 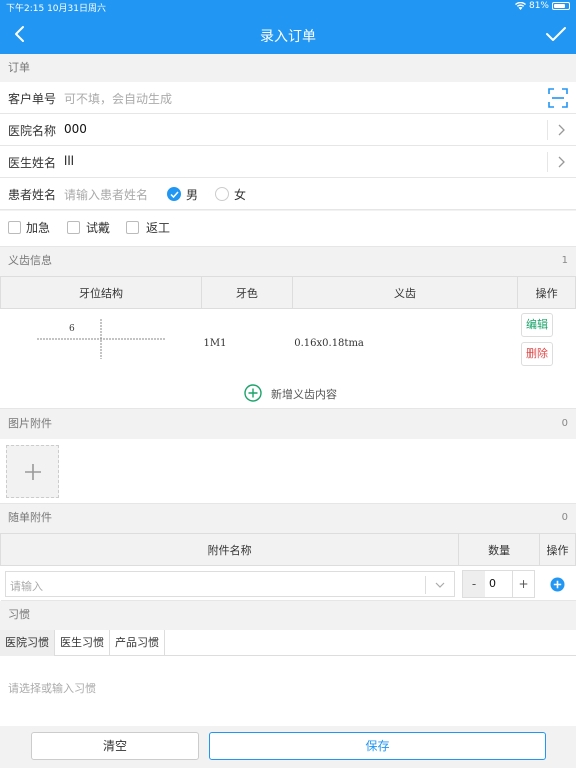 What do you see at coordinates (288, 615) in the screenshot?
I see `habits-section-header: 习惯` at bounding box center [288, 615].